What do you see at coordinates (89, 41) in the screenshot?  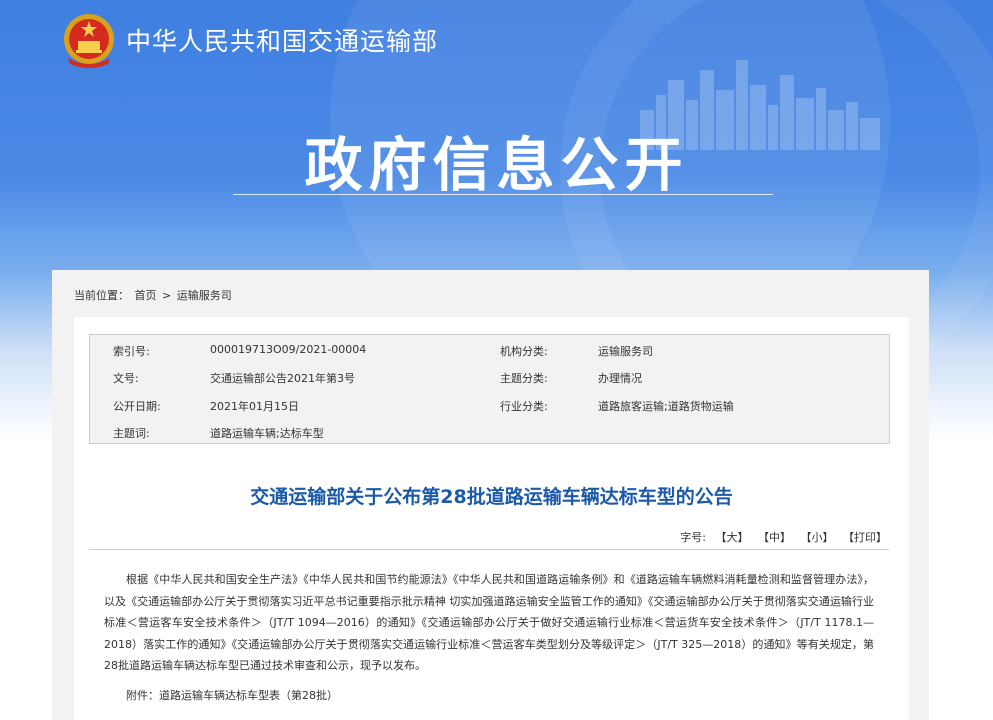 I see `national-emblem-icon` at bounding box center [89, 41].